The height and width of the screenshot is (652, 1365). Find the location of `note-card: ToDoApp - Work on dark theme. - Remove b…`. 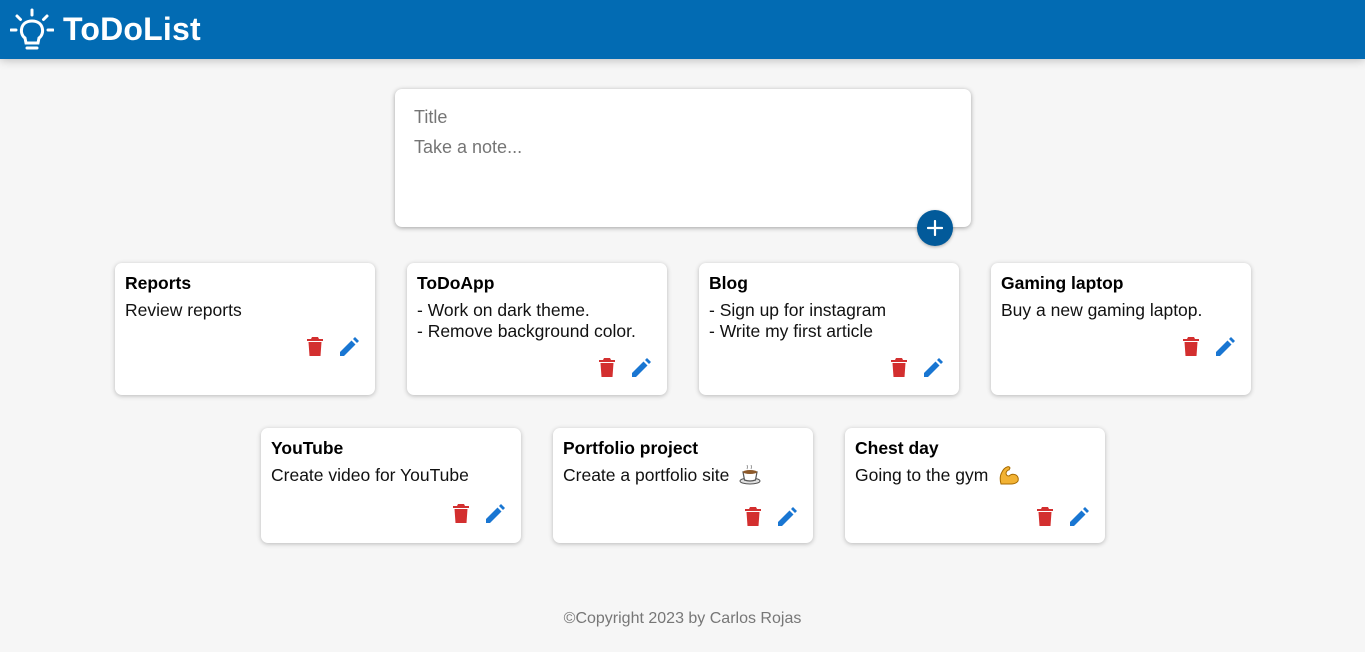

note-card: ToDoApp - Work on dark theme. - Remove b… is located at coordinates (537, 329).